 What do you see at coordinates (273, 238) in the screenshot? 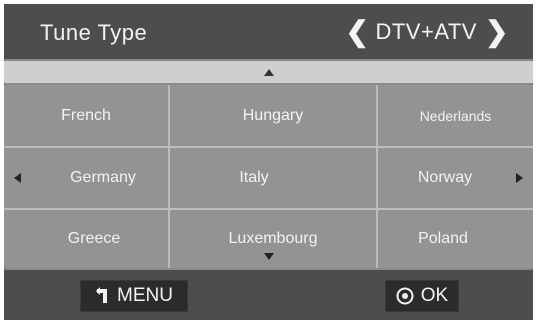
I see `country-label: Luxembourg` at bounding box center [273, 238].